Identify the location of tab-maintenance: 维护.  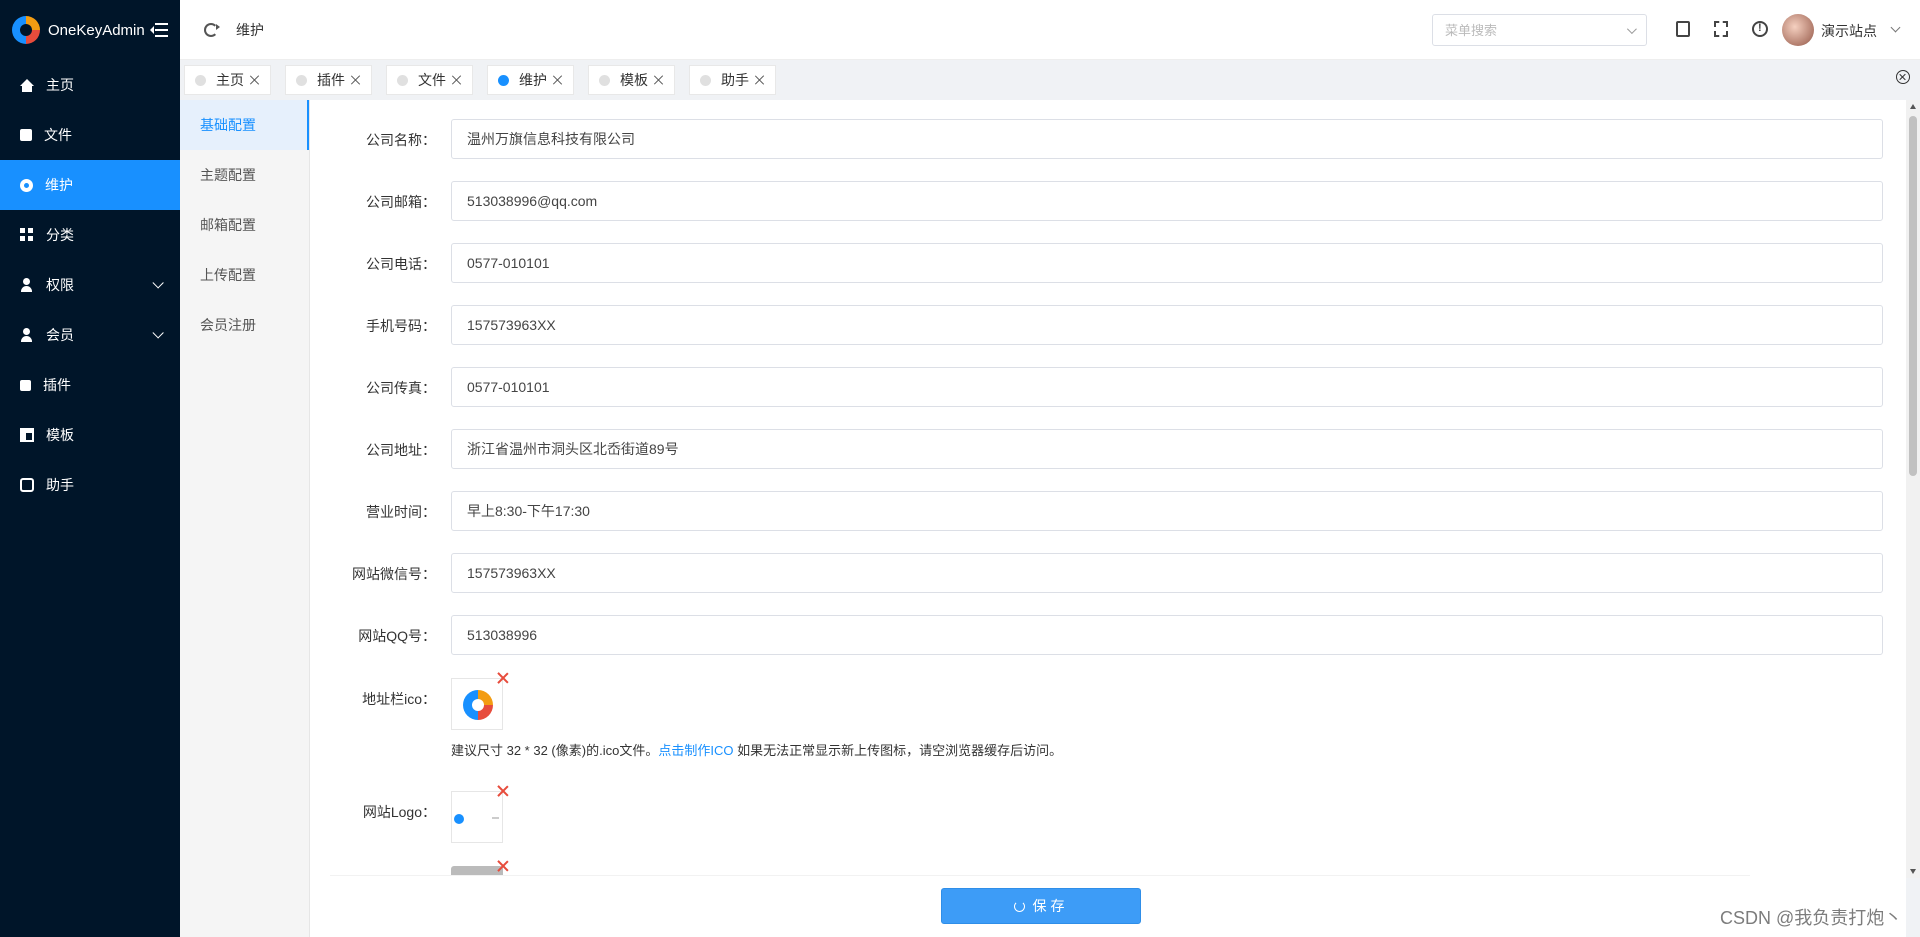
(530, 80).